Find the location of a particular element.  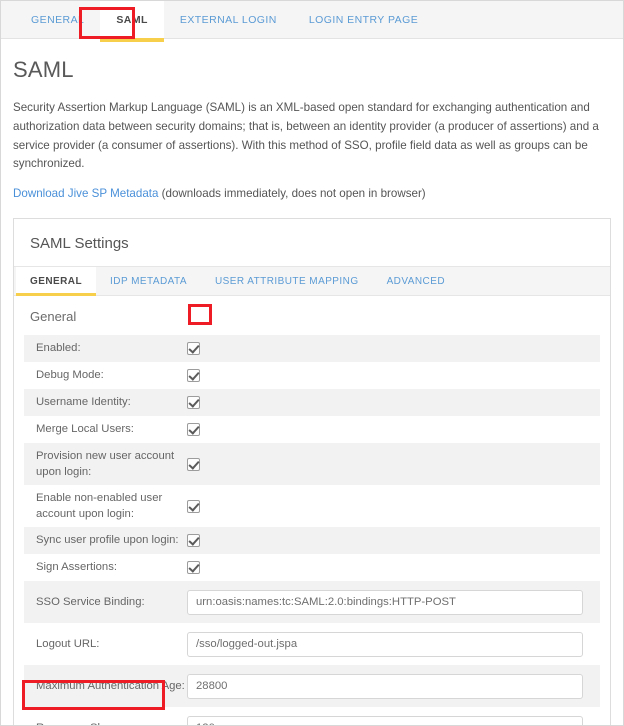

settings-row: Maximum Authentication Age: is located at coordinates (312, 686).